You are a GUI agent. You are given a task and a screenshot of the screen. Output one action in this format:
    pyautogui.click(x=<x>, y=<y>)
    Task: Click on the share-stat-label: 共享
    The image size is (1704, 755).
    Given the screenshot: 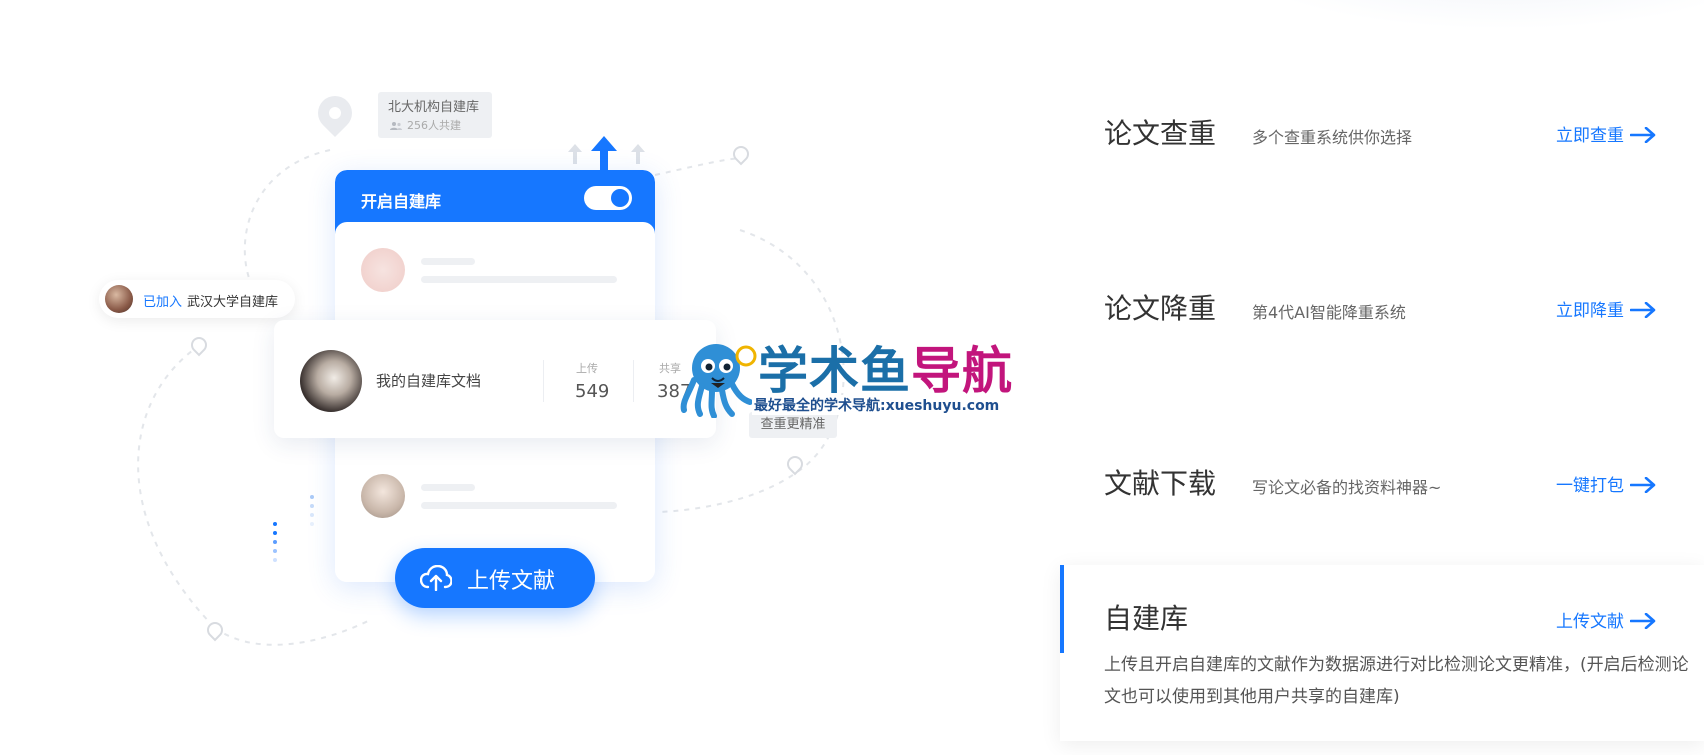 What is the action you would take?
    pyautogui.click(x=670, y=368)
    